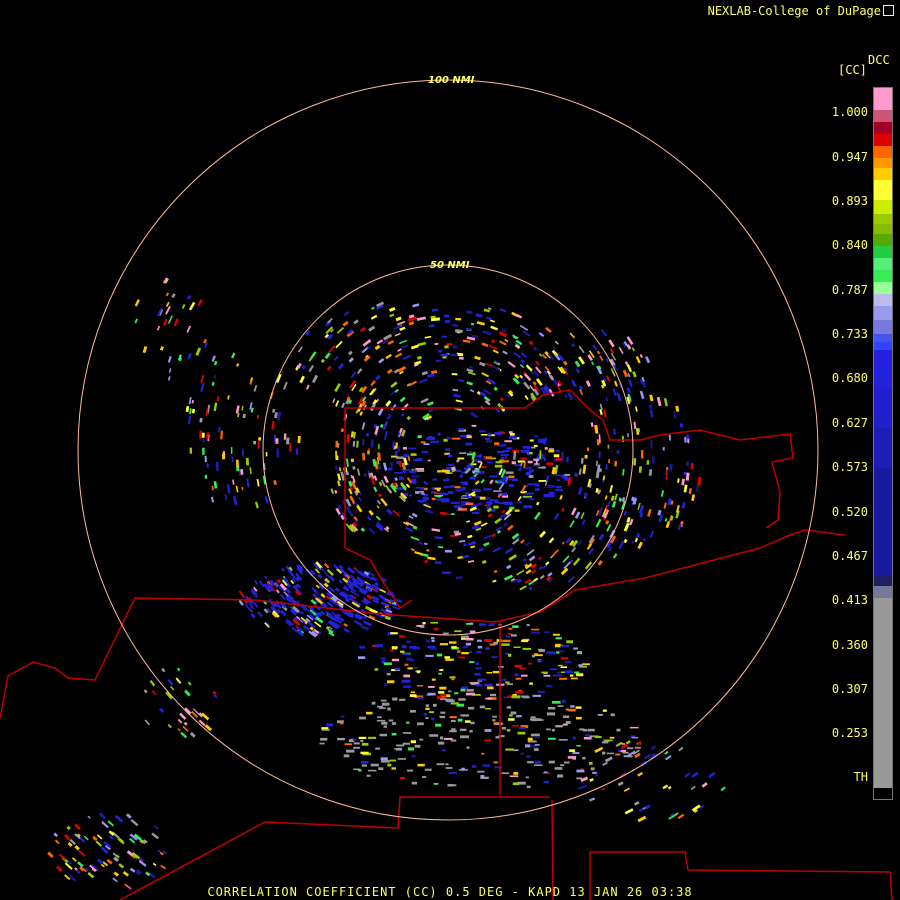  I want to click on range-ring-label-100: 100 NMI, so click(451, 80).